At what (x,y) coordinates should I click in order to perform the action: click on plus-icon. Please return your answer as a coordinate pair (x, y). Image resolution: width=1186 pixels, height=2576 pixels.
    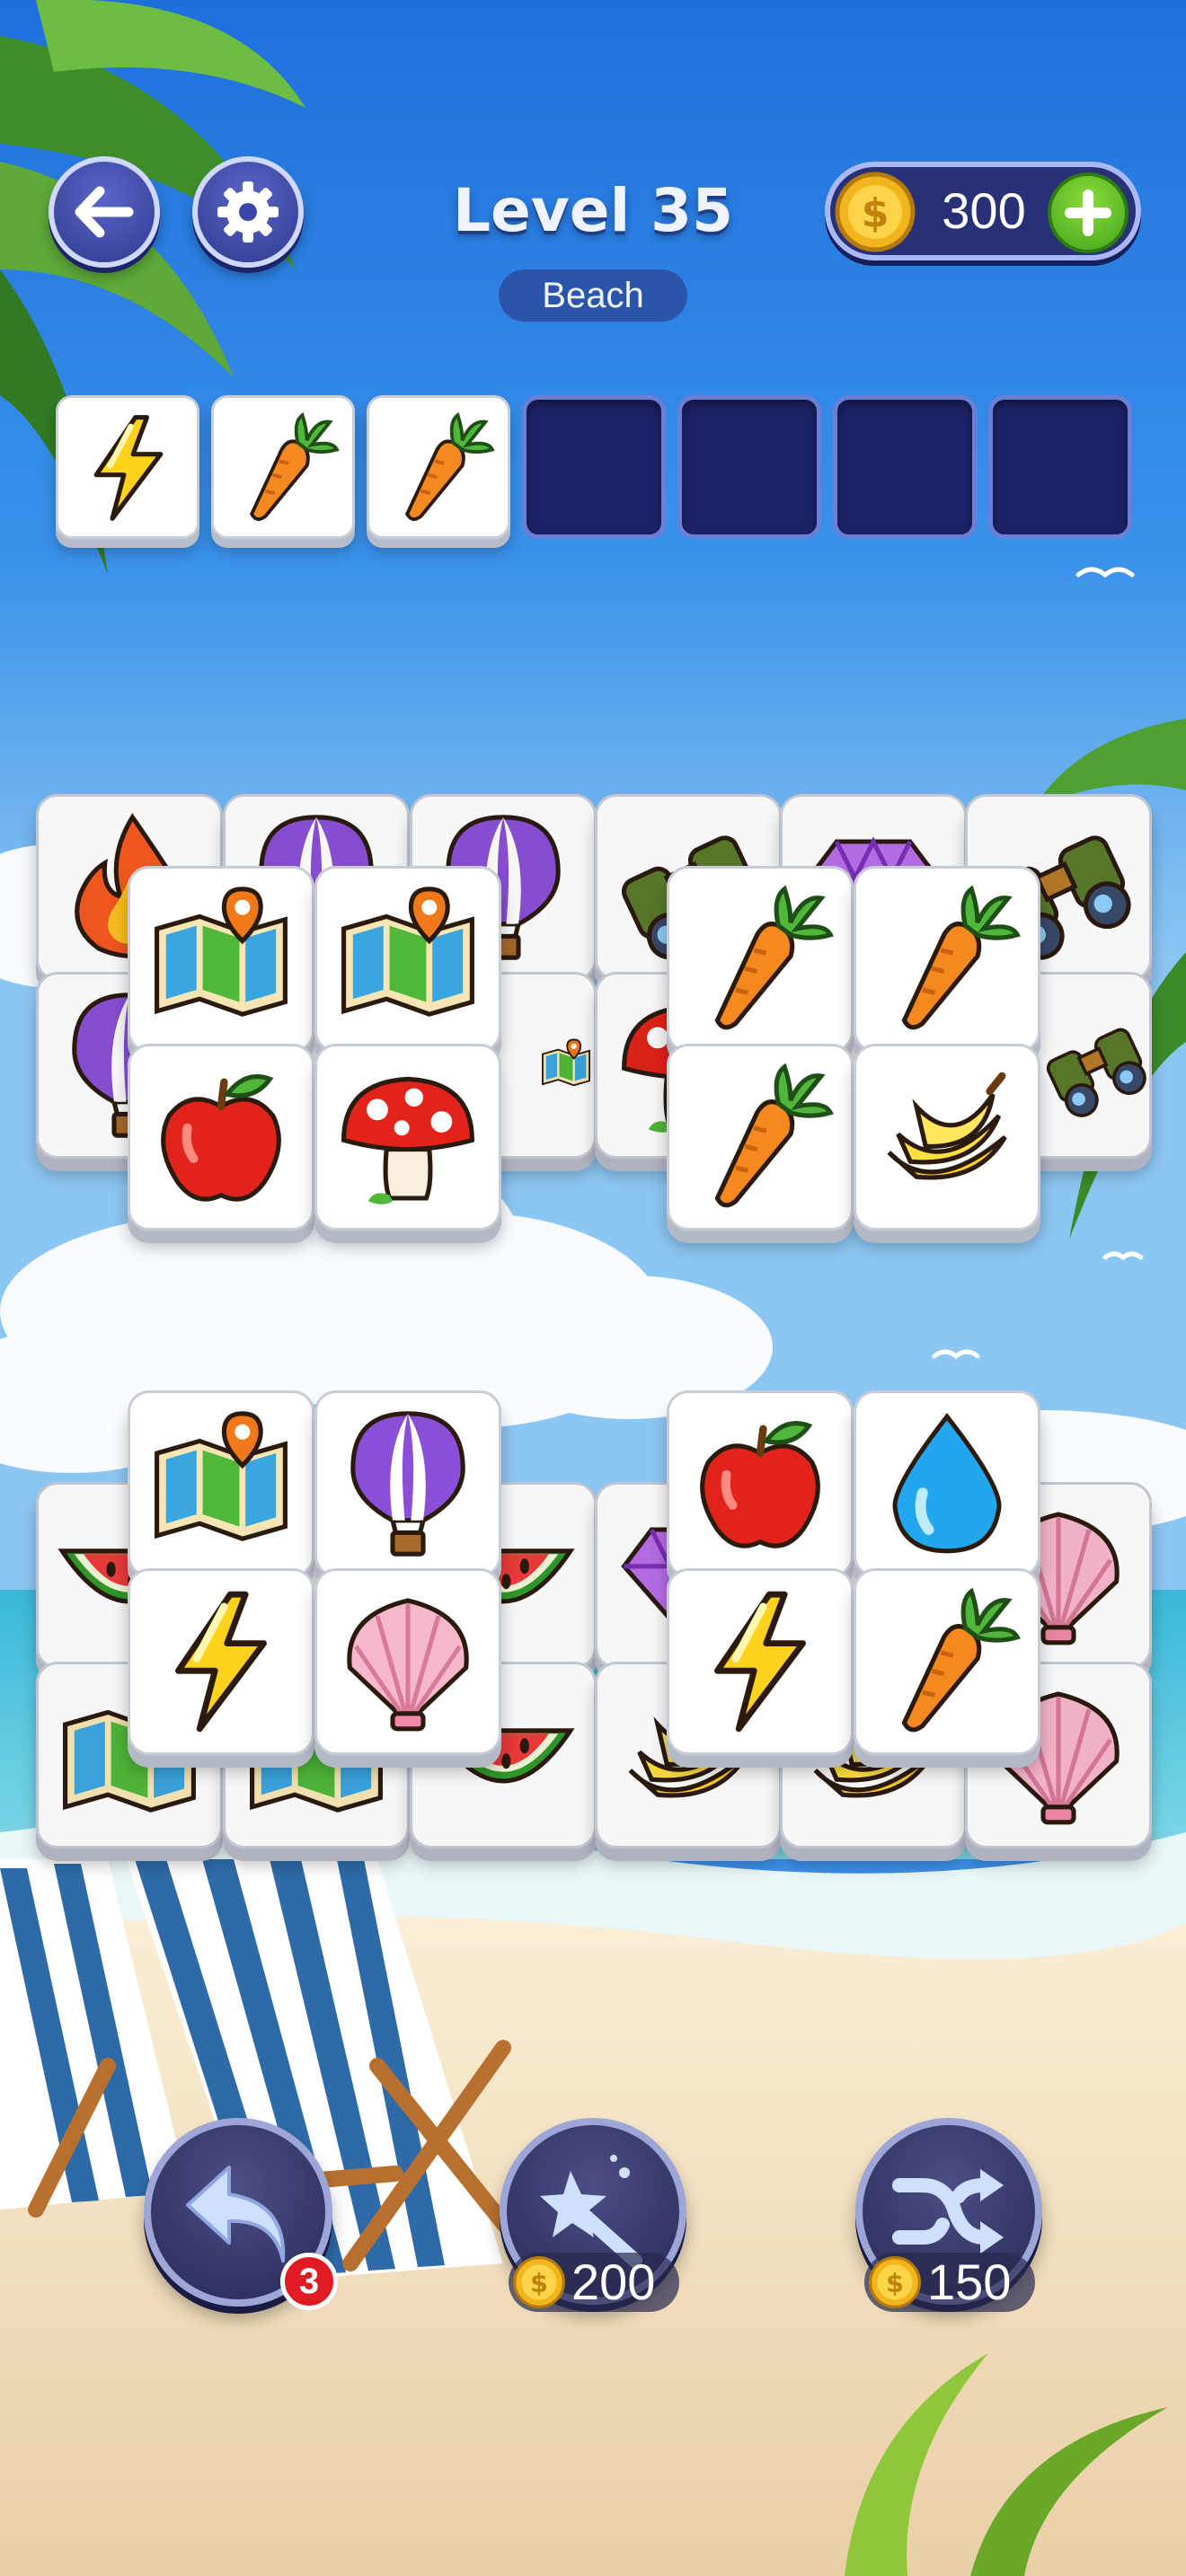
    Looking at the image, I should click on (1088, 213).